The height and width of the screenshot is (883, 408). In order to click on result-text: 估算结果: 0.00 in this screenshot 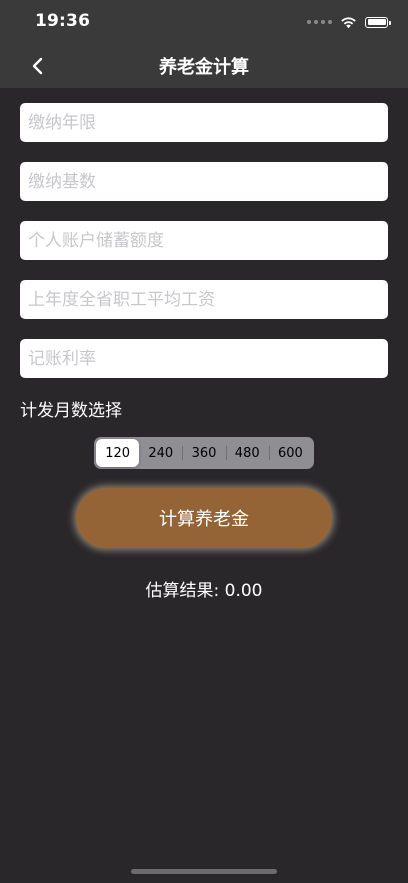, I will do `click(204, 591)`.